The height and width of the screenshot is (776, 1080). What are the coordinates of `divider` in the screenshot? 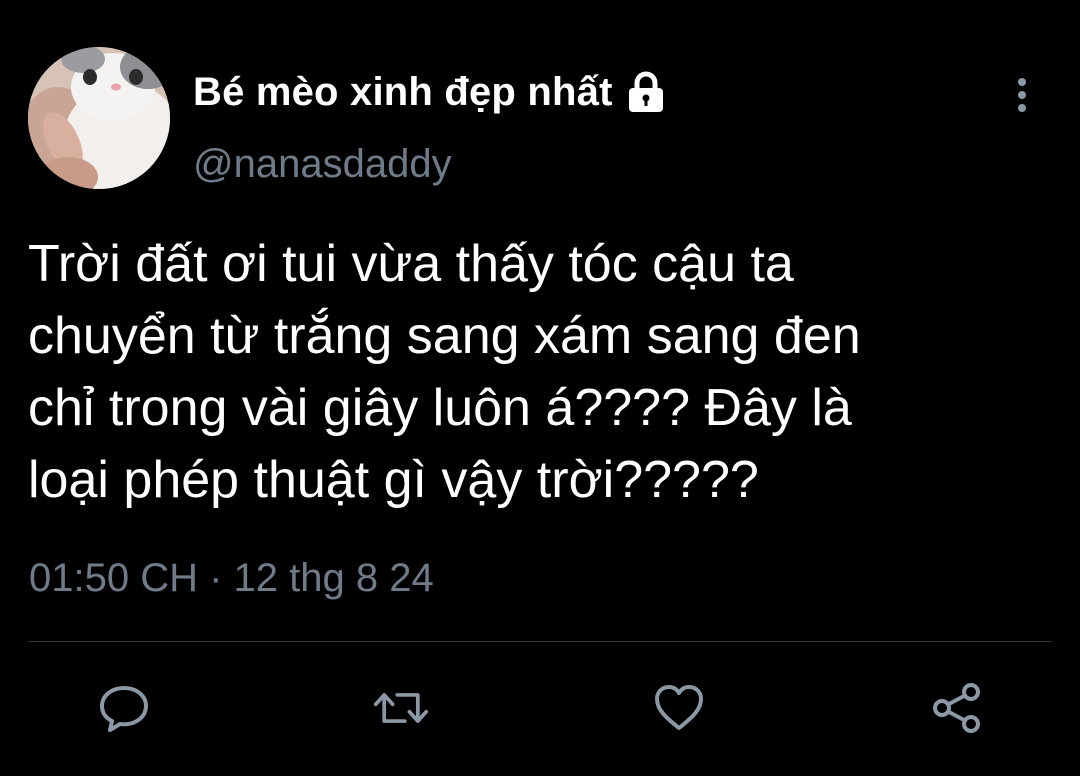 It's located at (540, 641).